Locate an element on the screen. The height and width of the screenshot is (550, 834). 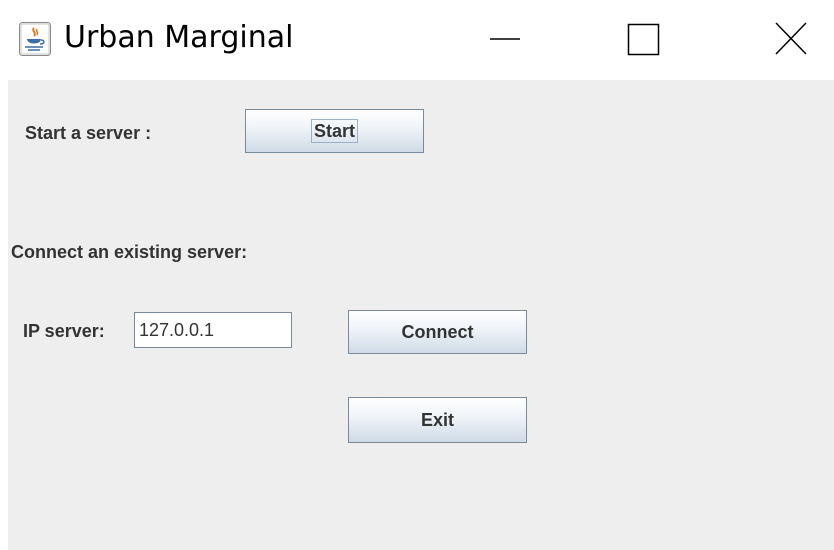
java-cup-icon is located at coordinates (35, 39).